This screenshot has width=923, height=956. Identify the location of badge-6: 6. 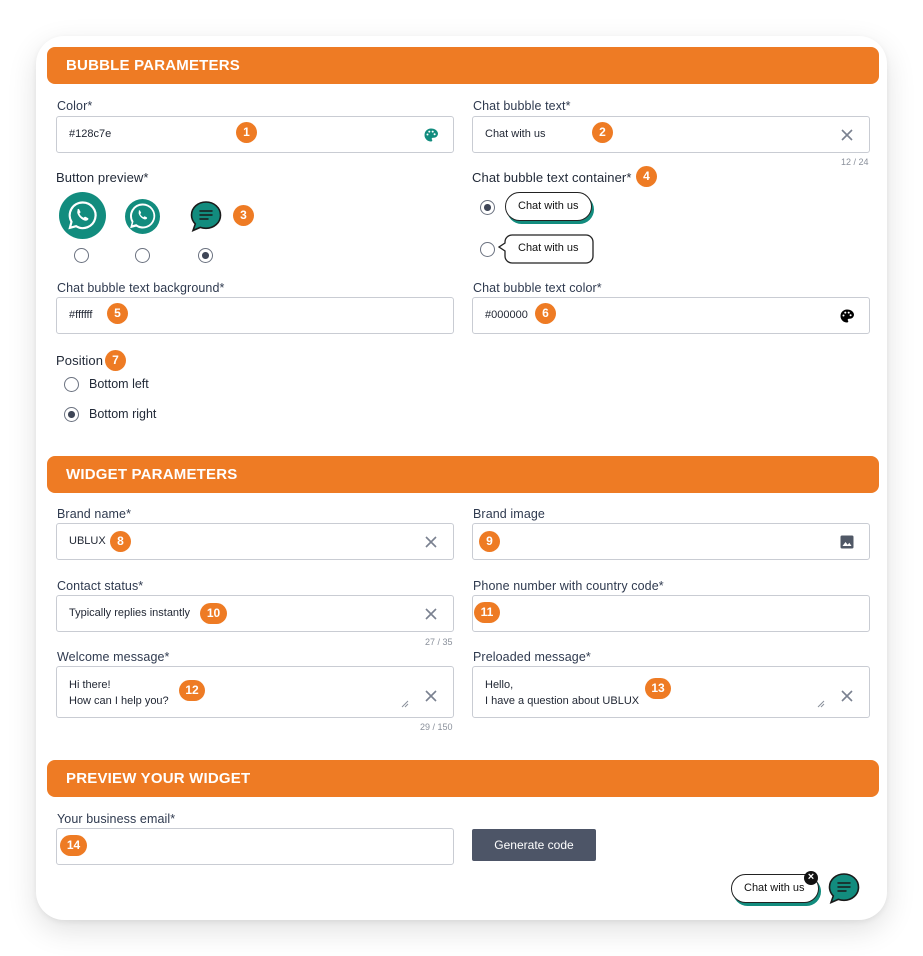
(545, 313).